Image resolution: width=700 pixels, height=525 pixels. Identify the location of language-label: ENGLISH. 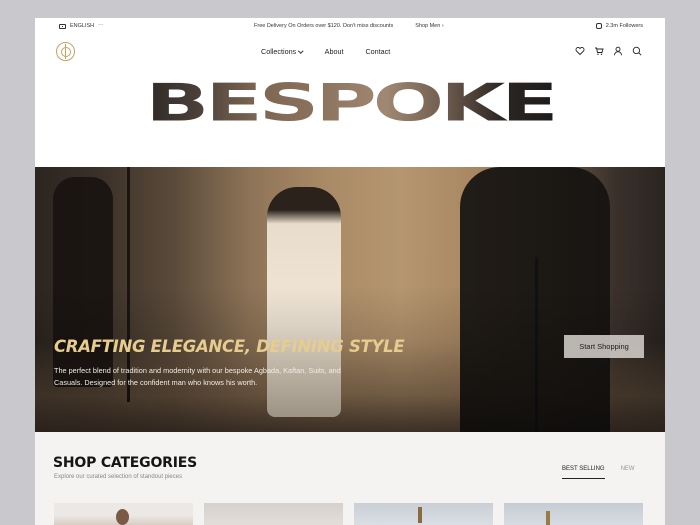
(82, 26).